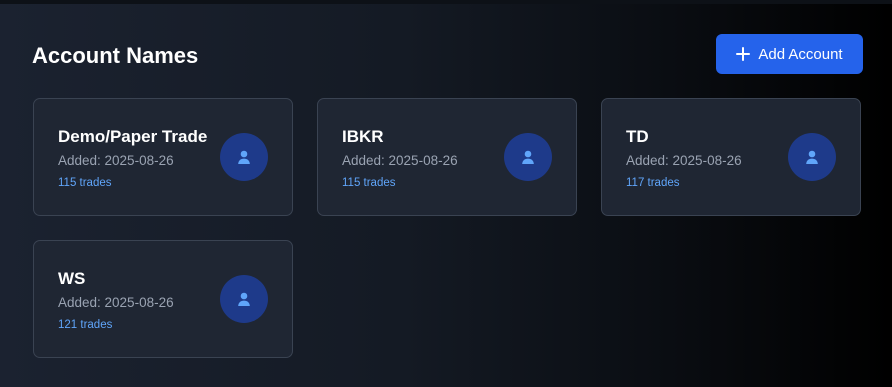  I want to click on add-account-button: Add Account, so click(789, 54).